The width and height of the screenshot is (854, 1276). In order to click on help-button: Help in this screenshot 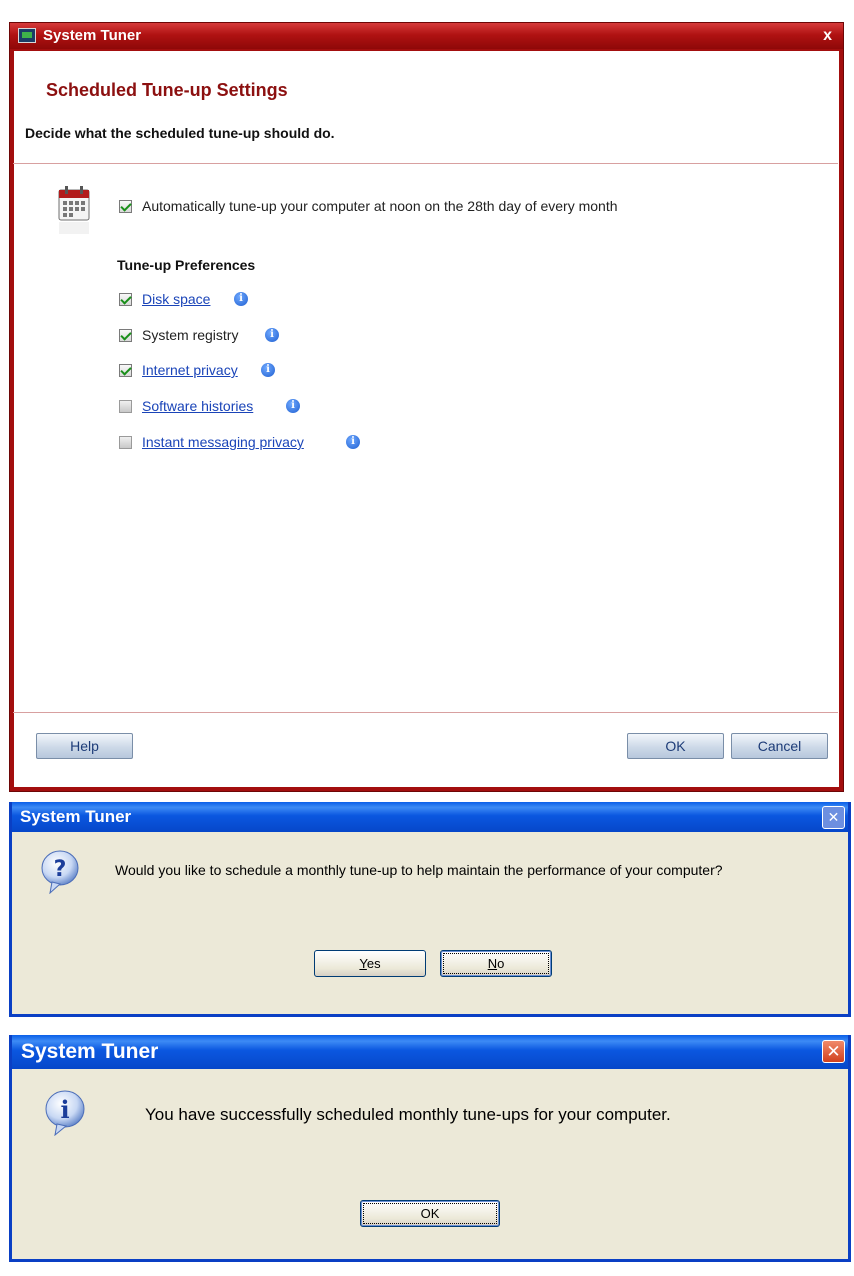, I will do `click(84, 746)`.